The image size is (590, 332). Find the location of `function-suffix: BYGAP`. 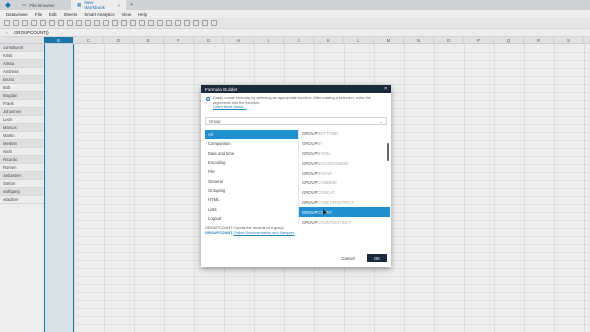

function-suffix: BYGAP is located at coordinates (324, 173).